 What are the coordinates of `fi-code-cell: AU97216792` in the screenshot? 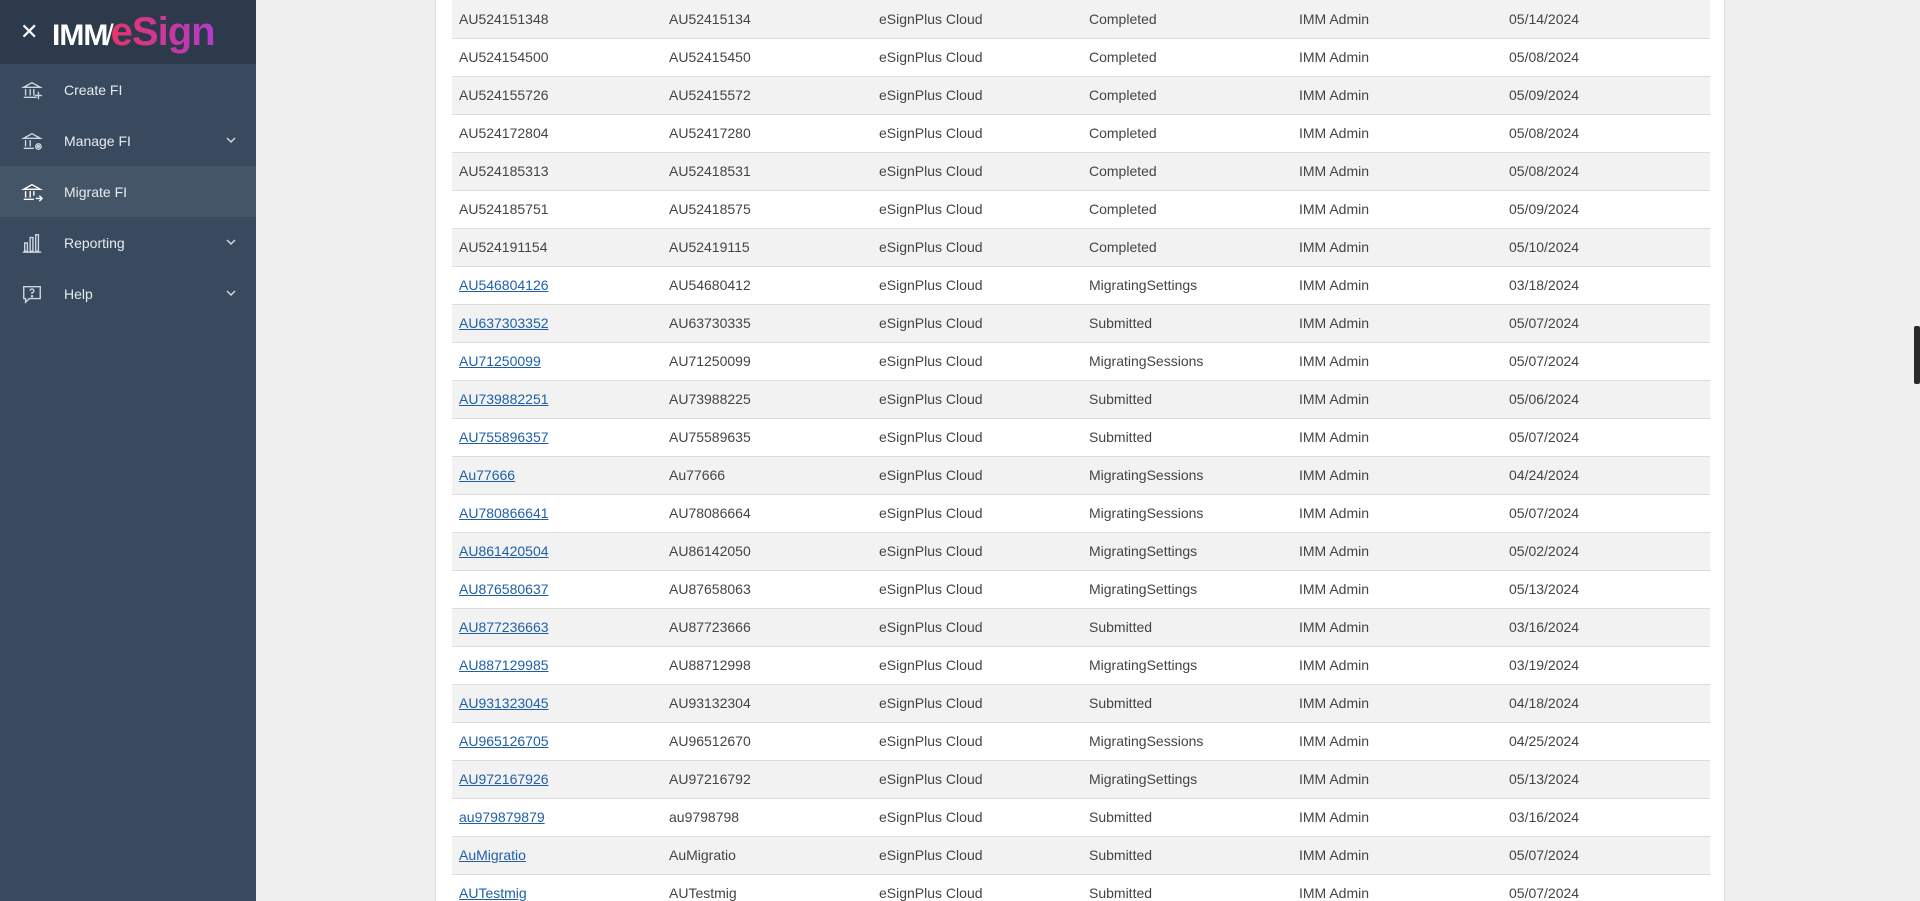 It's located at (710, 779).